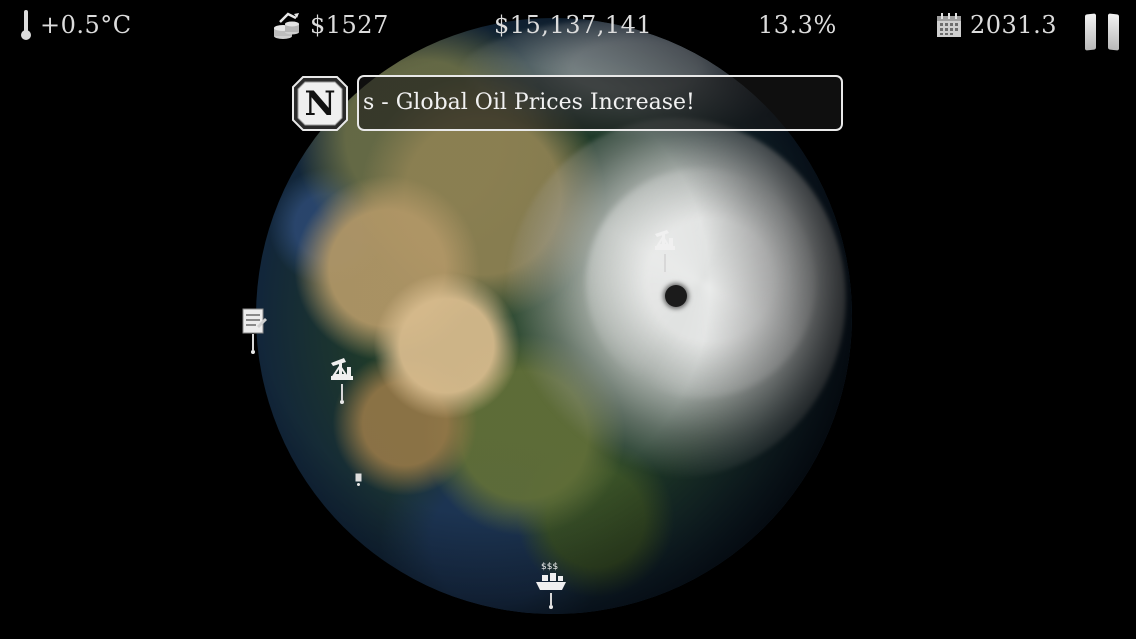 The image size is (1136, 639). I want to click on calendar-icon, so click(949, 25).